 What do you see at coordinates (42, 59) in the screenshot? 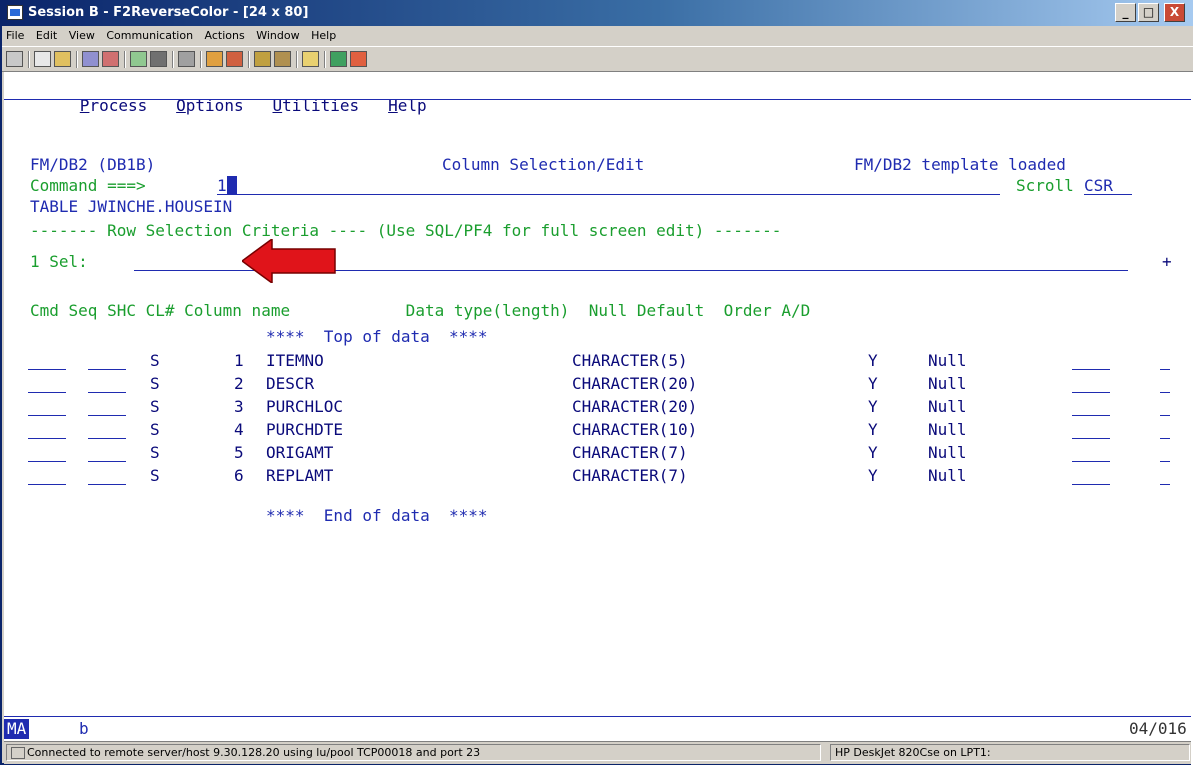
I see `copy-icon` at bounding box center [42, 59].